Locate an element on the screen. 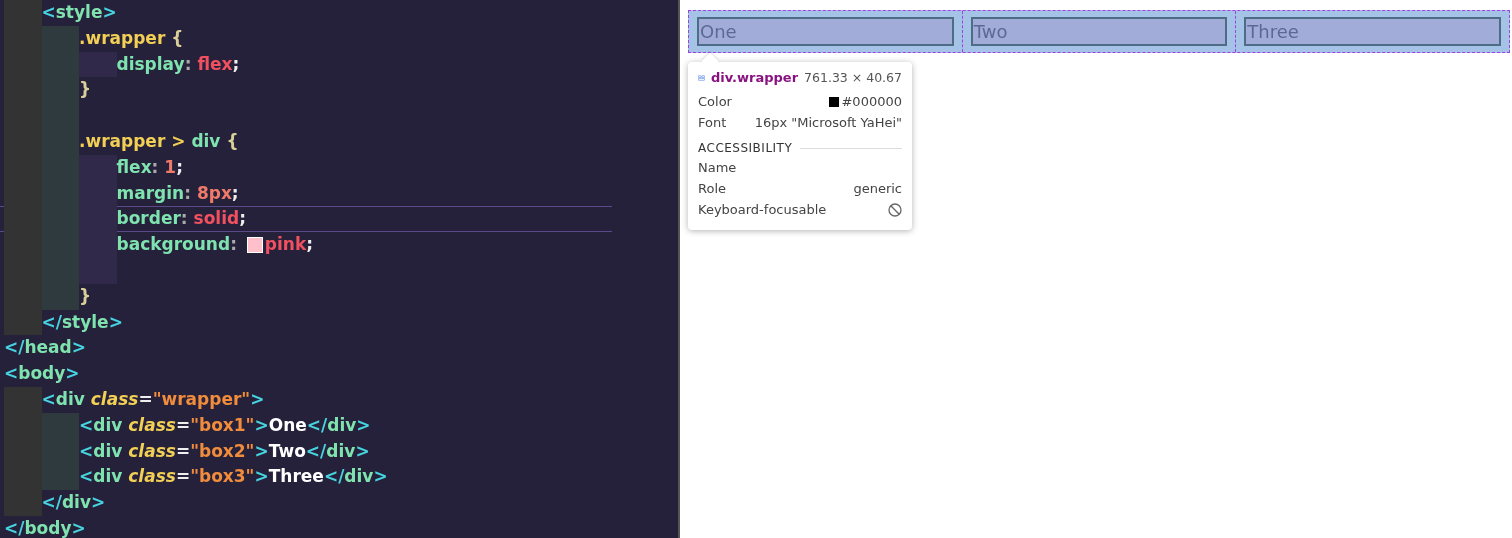 This screenshot has width=1512, height=538. row-label: Font is located at coordinates (712, 123).